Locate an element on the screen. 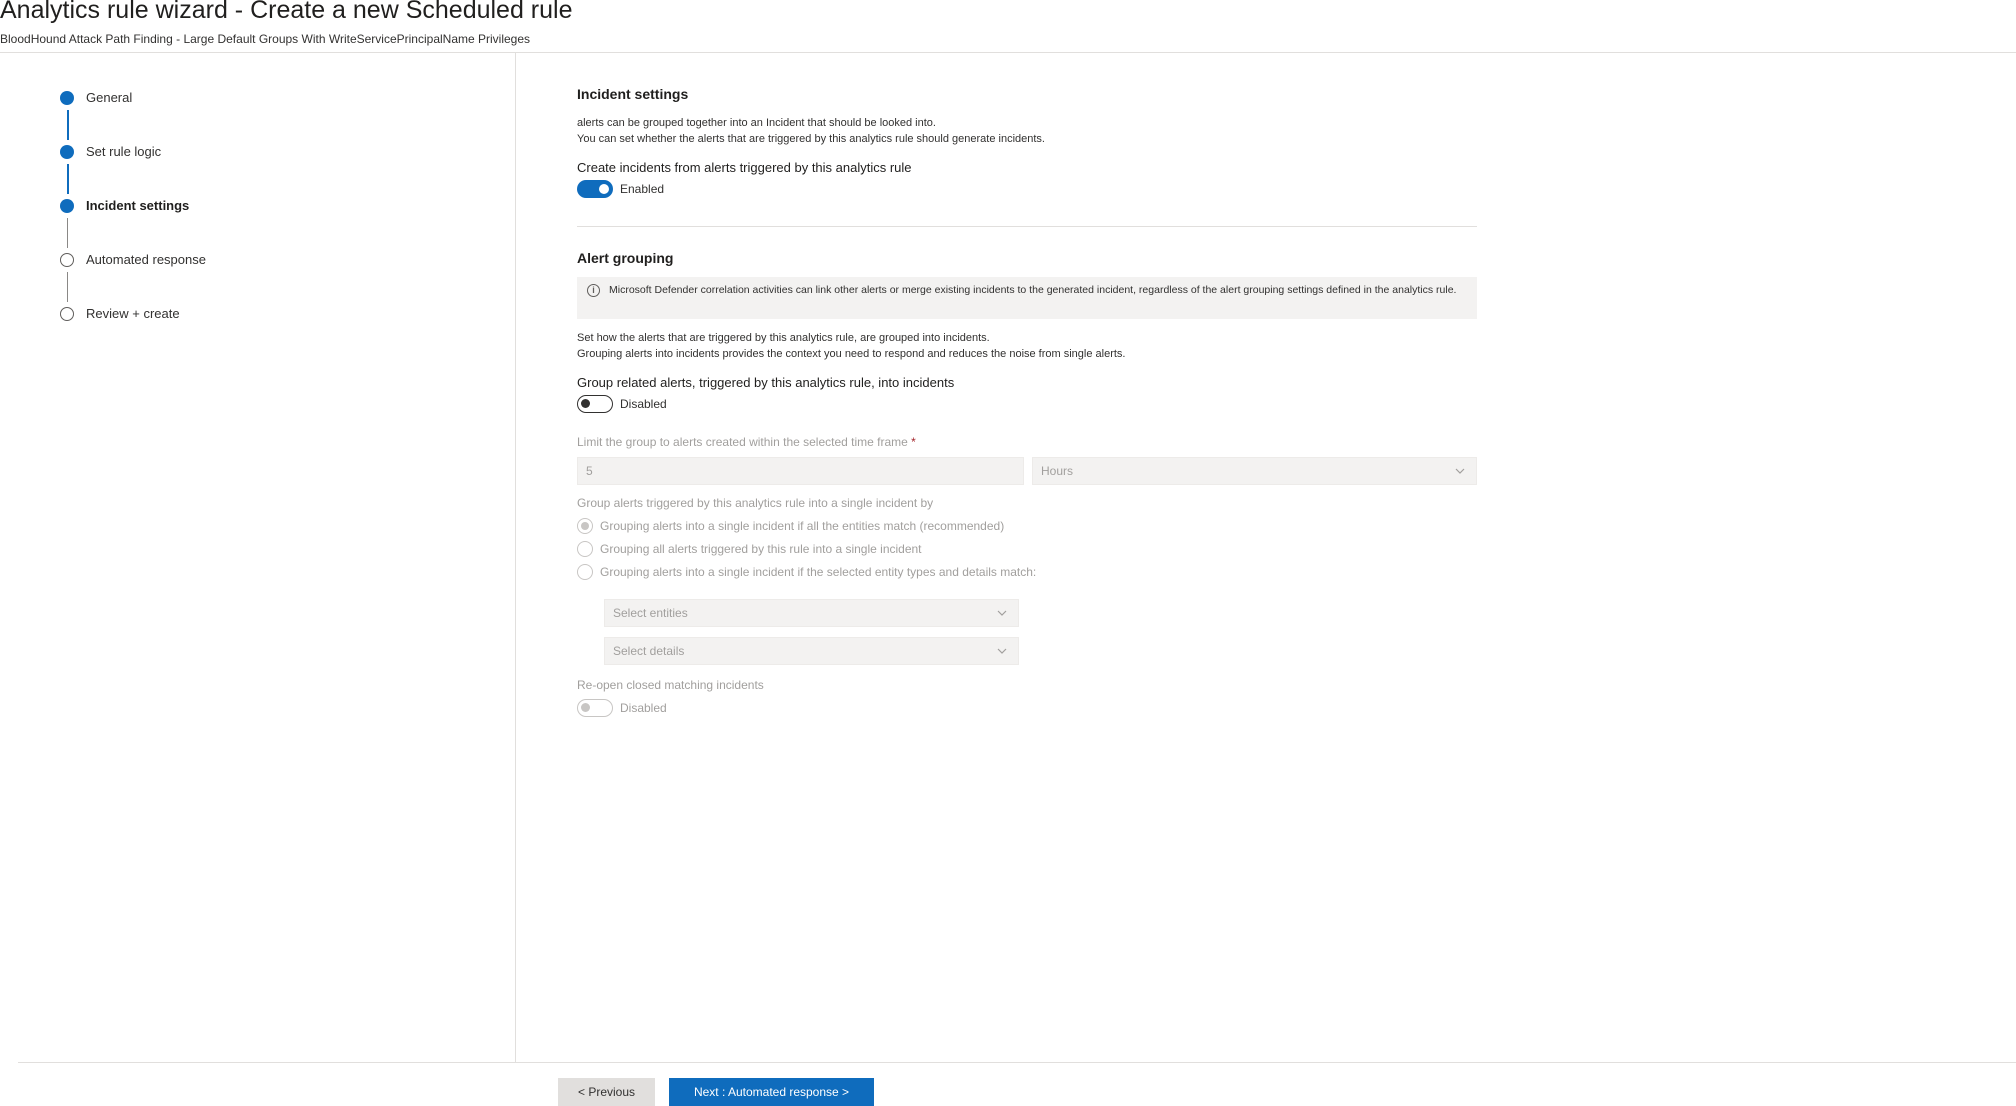 The image size is (2016, 1106). step-label: Set rule logic is located at coordinates (124, 151).